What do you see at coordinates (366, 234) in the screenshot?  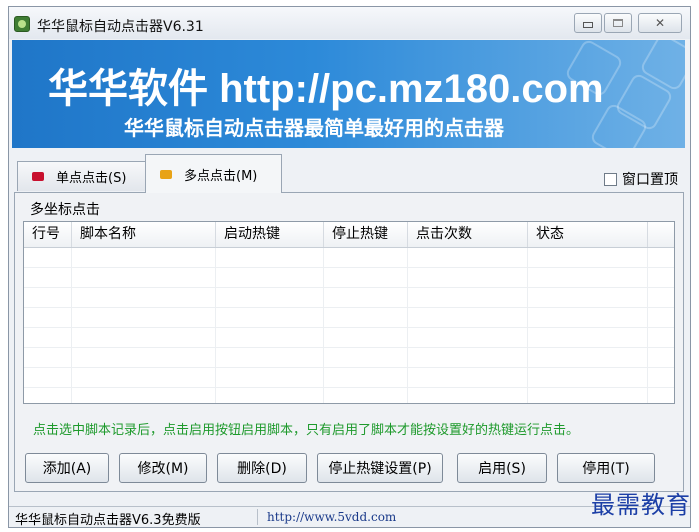 I see `column-header: 停止热键` at bounding box center [366, 234].